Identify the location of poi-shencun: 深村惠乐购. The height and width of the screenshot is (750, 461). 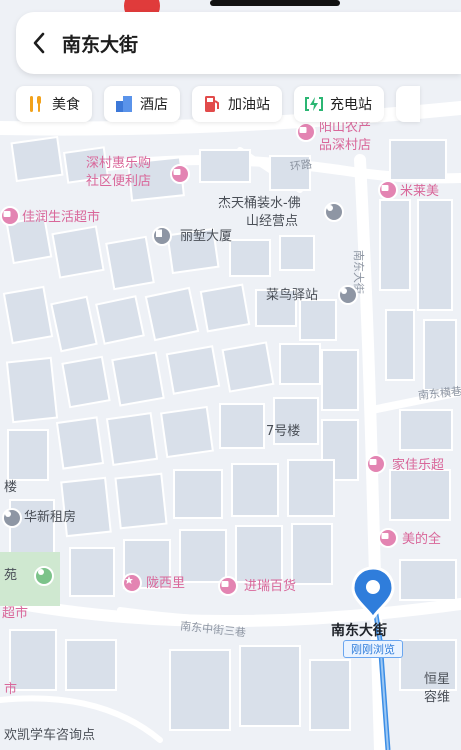
(118, 163).